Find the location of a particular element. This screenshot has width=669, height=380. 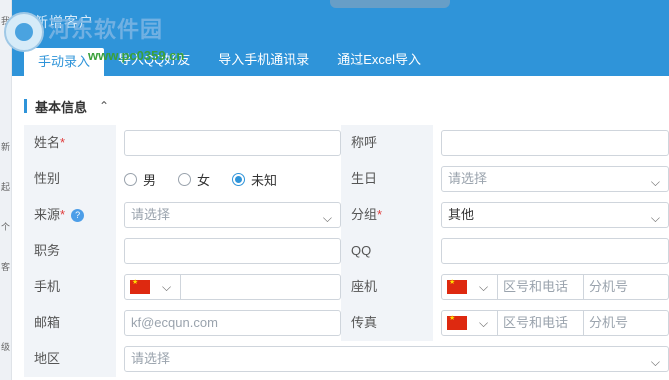

gender-radio-group: 男 女 未知 is located at coordinates (232, 179).